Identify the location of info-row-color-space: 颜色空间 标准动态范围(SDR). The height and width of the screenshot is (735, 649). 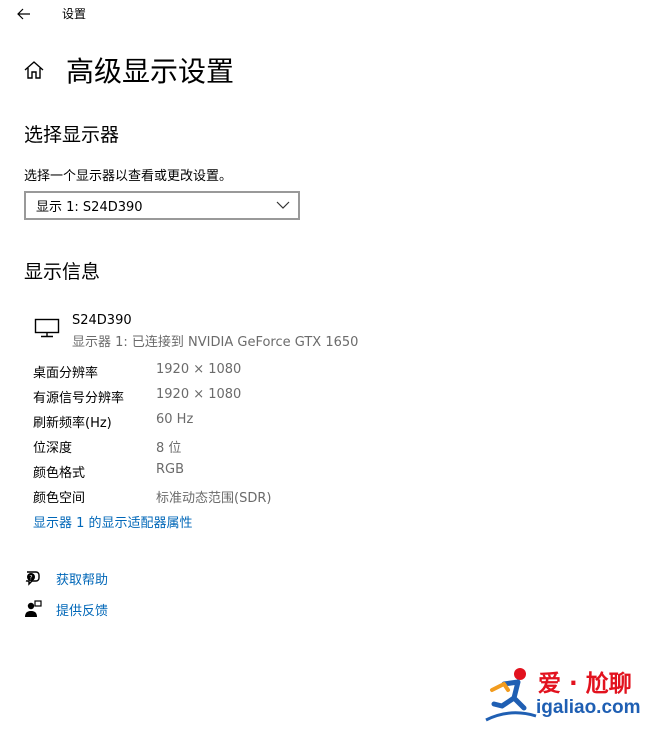
(233, 497).